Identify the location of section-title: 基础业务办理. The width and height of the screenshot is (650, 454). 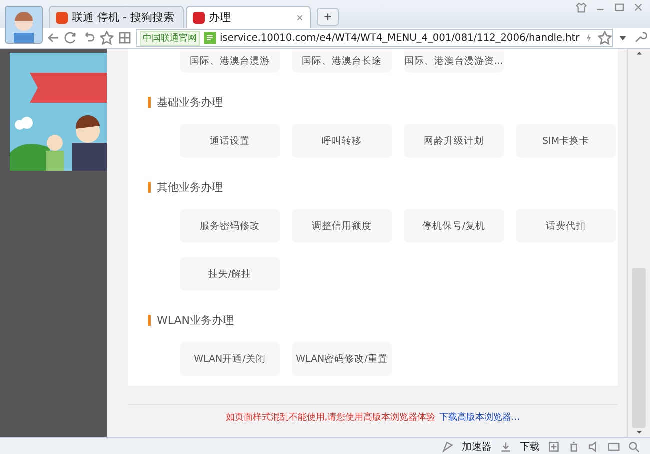
(190, 102).